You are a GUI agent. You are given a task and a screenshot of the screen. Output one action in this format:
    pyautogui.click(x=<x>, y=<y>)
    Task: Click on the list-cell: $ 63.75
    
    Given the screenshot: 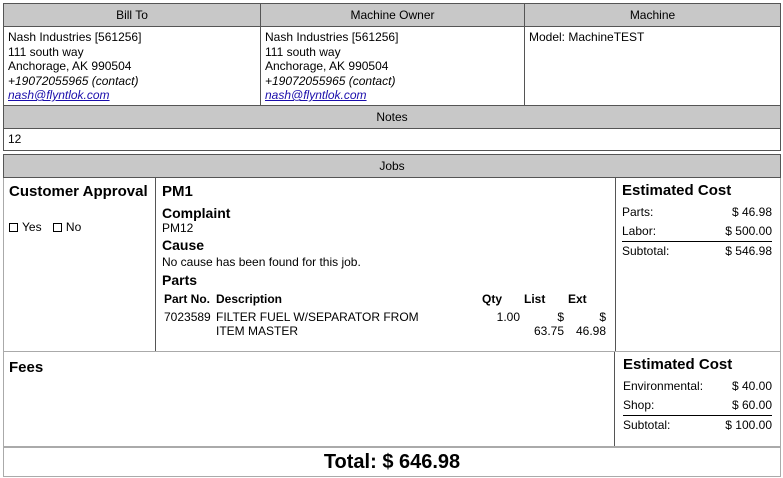 What is the action you would take?
    pyautogui.click(x=548, y=324)
    